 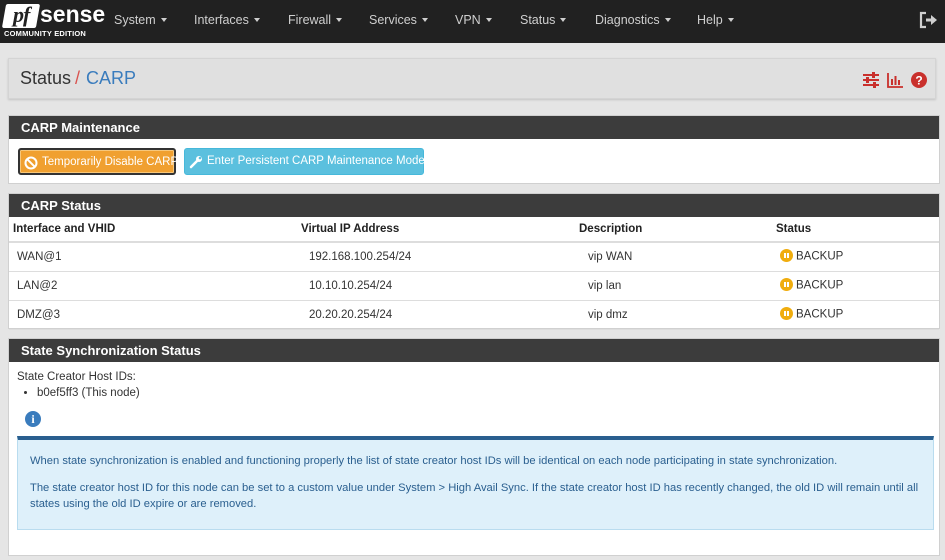 What do you see at coordinates (929, 20) in the screenshot?
I see `logout-icon` at bounding box center [929, 20].